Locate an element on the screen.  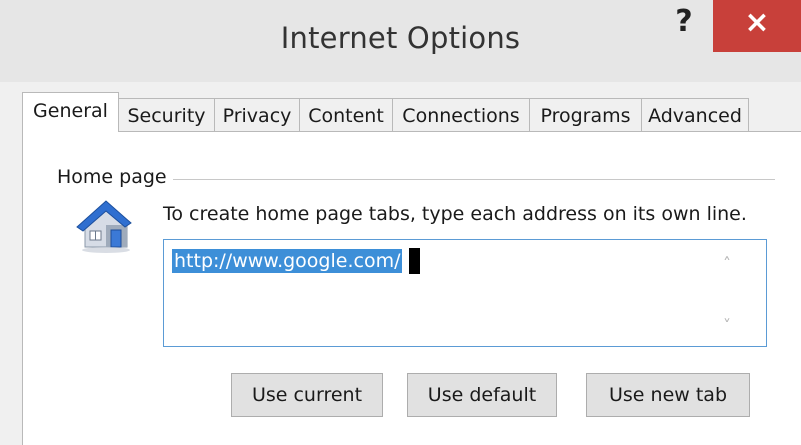
home-page-legend: Home page is located at coordinates (115, 177).